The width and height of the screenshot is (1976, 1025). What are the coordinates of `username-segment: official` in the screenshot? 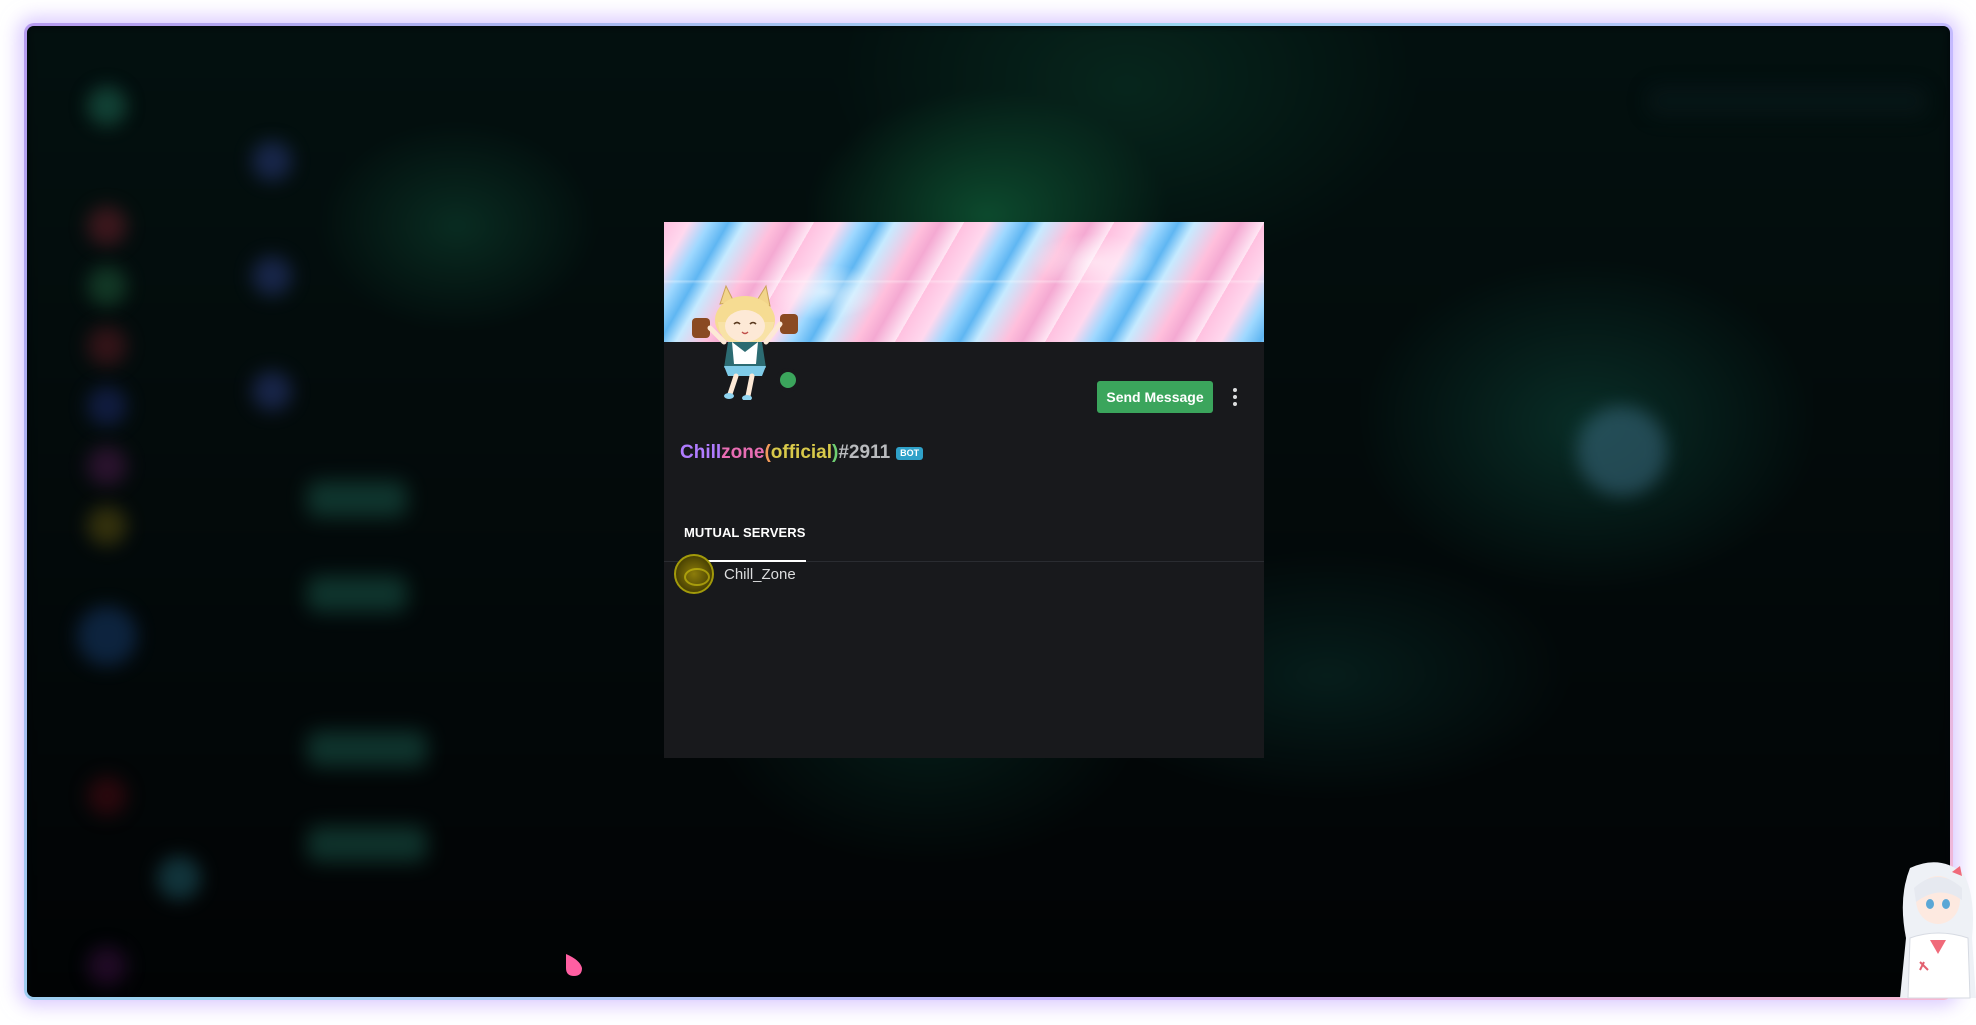 It's located at (801, 452).